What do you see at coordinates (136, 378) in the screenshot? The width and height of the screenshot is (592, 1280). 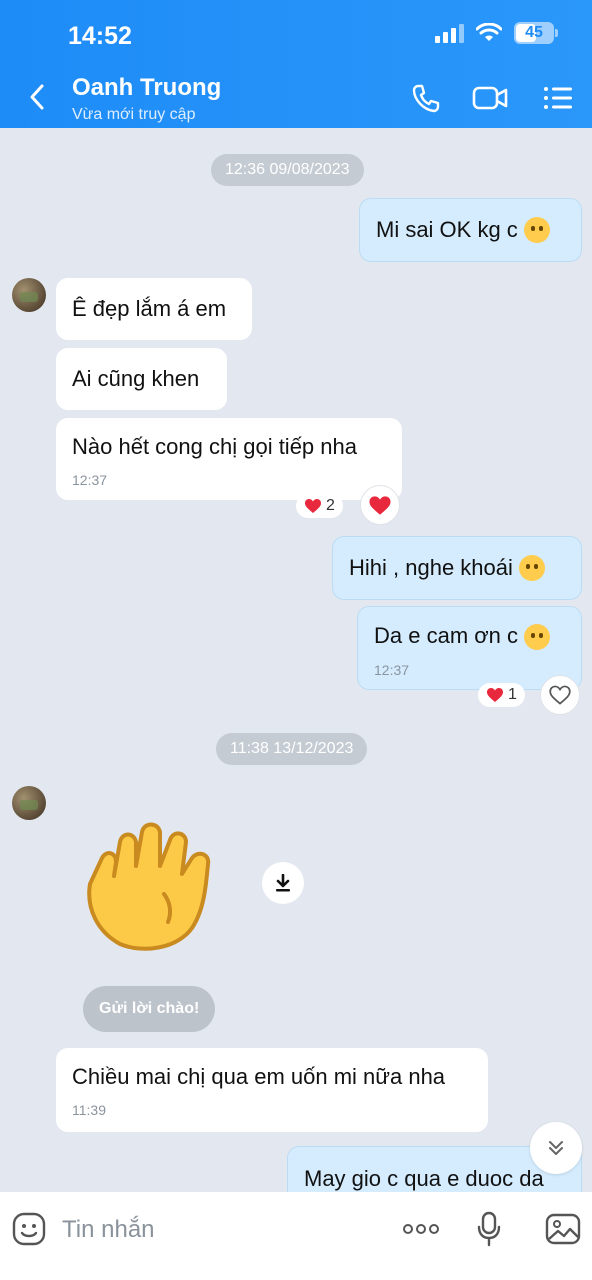 I see `message-text: Ai cũng khen` at bounding box center [136, 378].